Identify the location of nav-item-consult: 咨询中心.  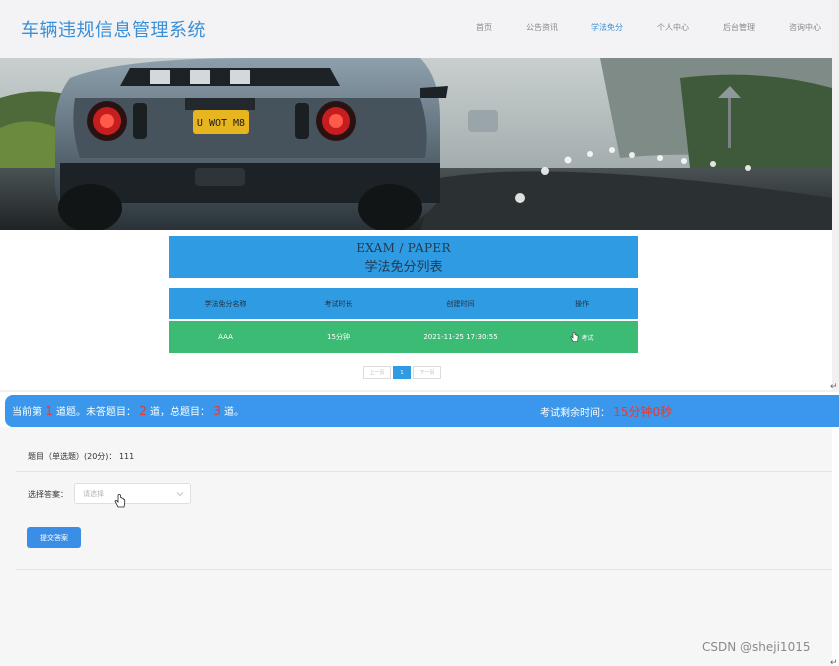
(805, 27).